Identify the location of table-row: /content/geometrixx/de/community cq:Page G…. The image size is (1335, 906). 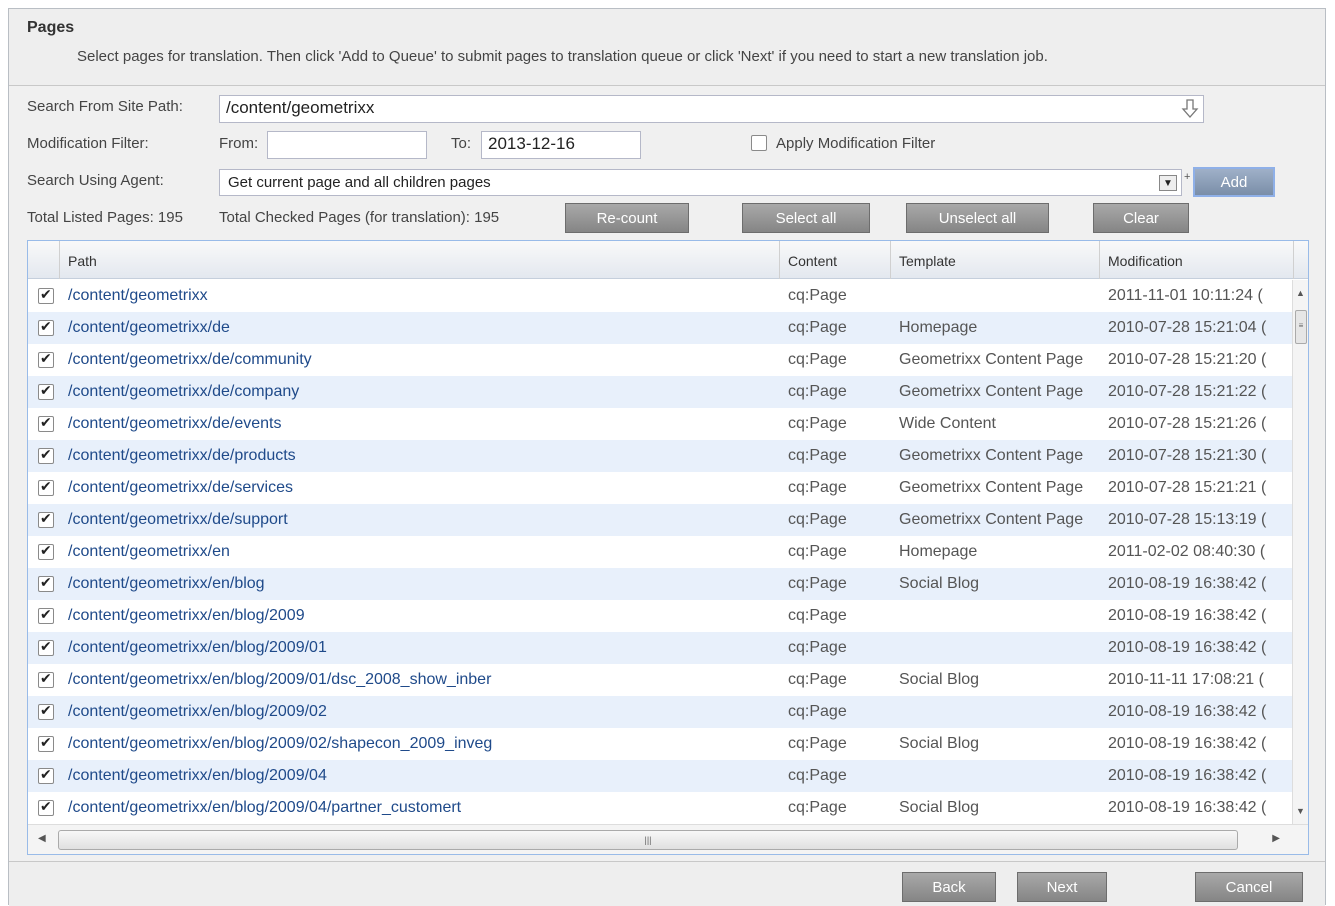
(660, 360).